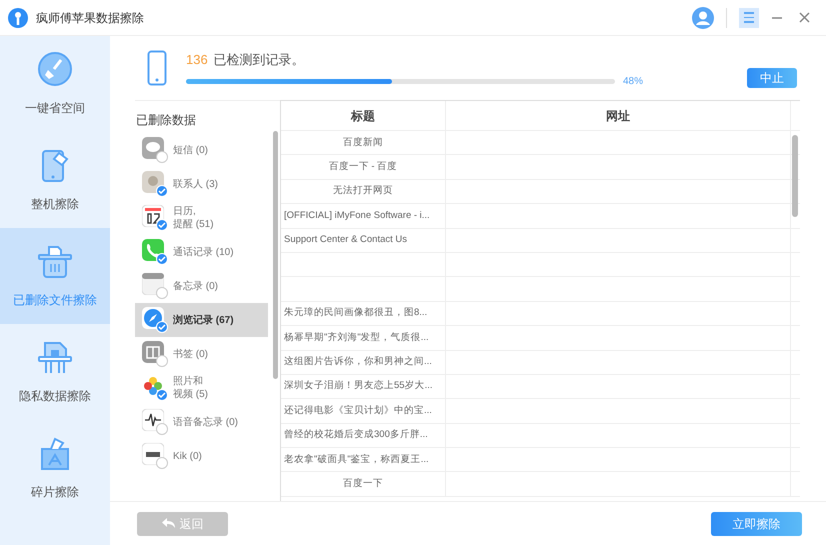  What do you see at coordinates (618, 115) in the screenshot?
I see `column-header: 网址` at bounding box center [618, 115].